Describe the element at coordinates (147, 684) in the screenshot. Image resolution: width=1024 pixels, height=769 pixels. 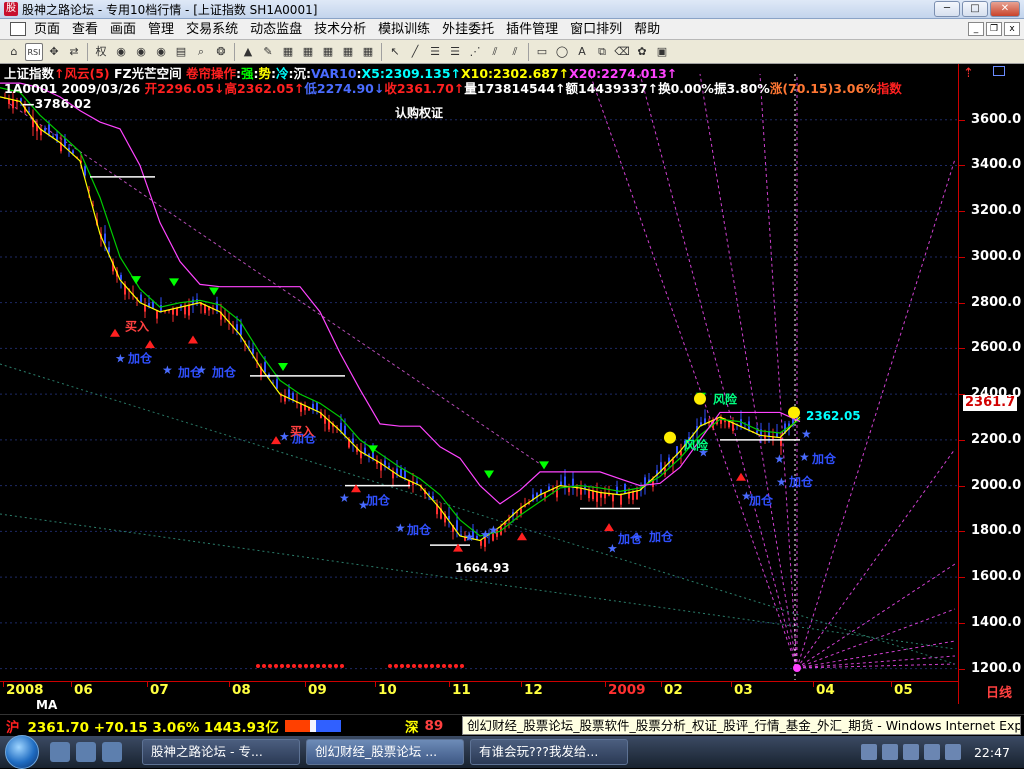
I see `x-tick-mark` at that location.